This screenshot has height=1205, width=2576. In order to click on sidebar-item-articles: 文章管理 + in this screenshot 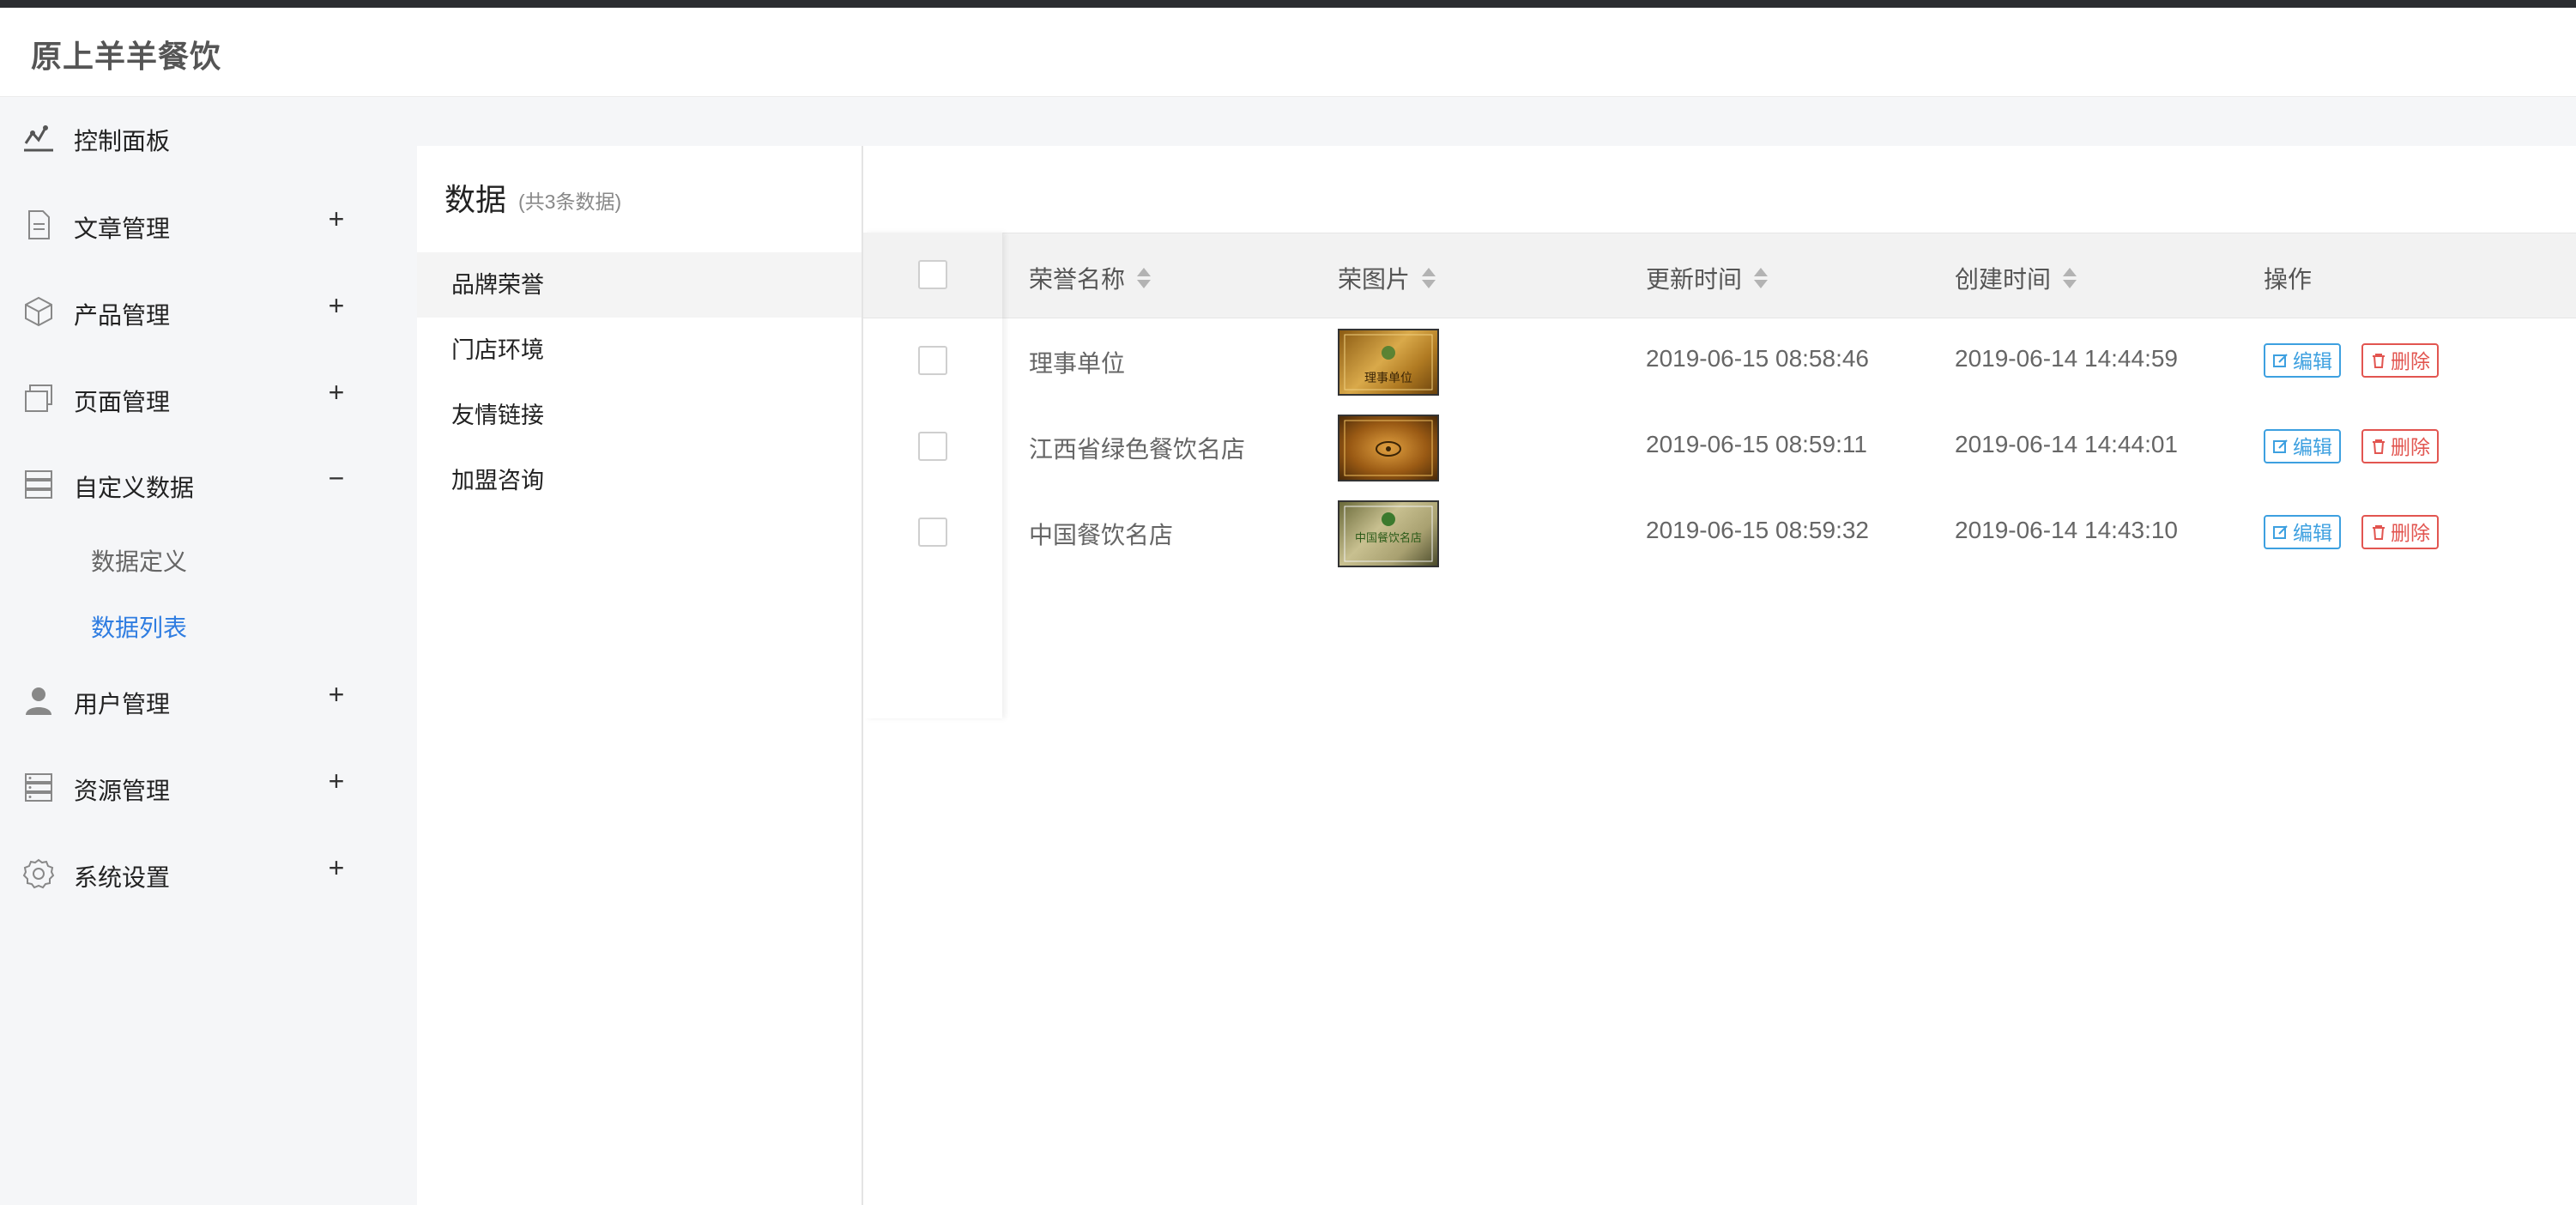, I will do `click(189, 224)`.